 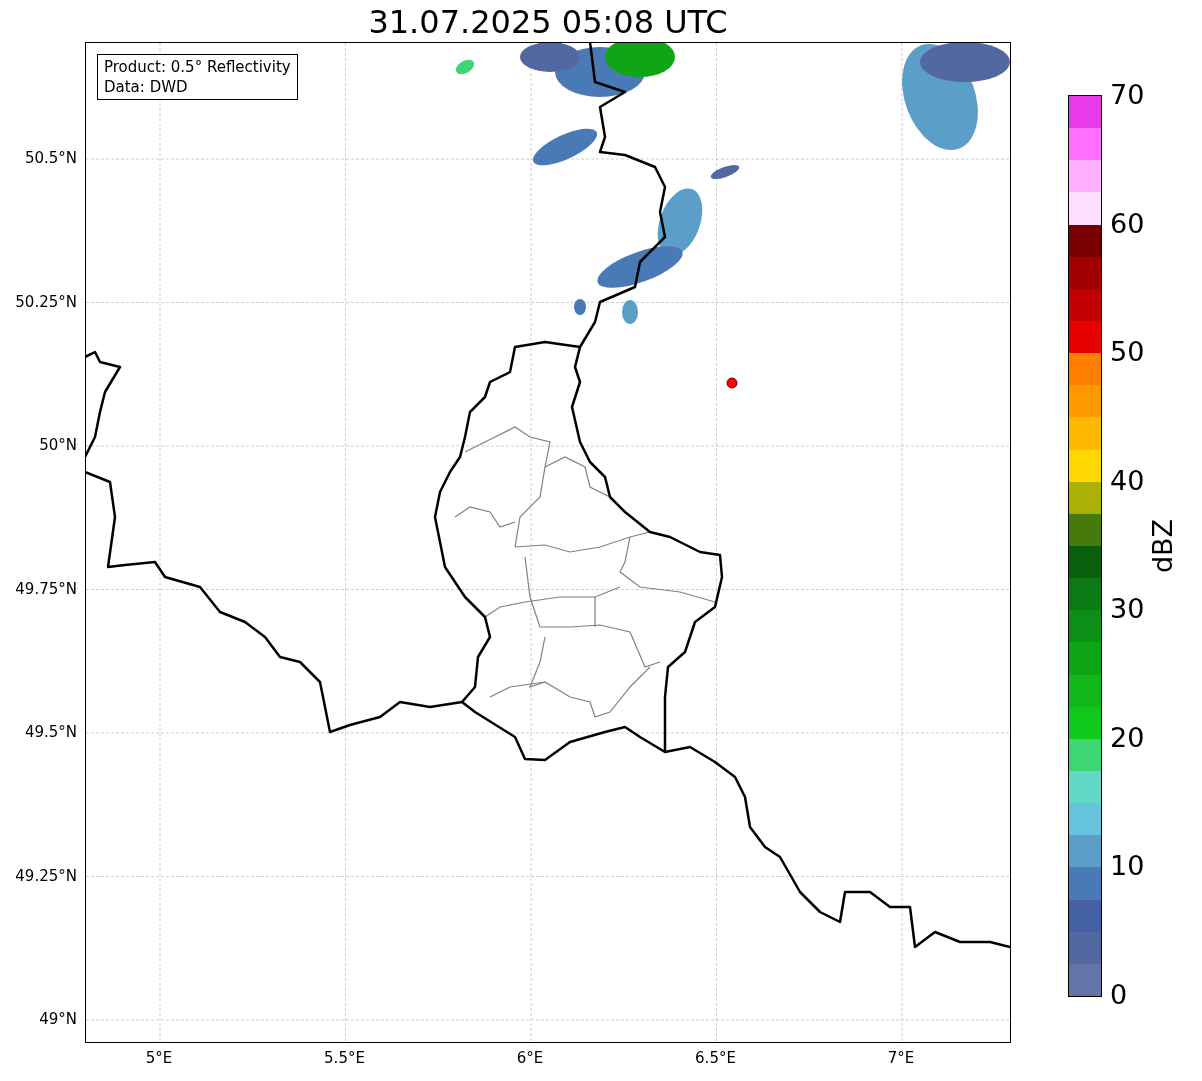 What do you see at coordinates (58, 1019) in the screenshot?
I see `latitude-tick-label: 49°N` at bounding box center [58, 1019].